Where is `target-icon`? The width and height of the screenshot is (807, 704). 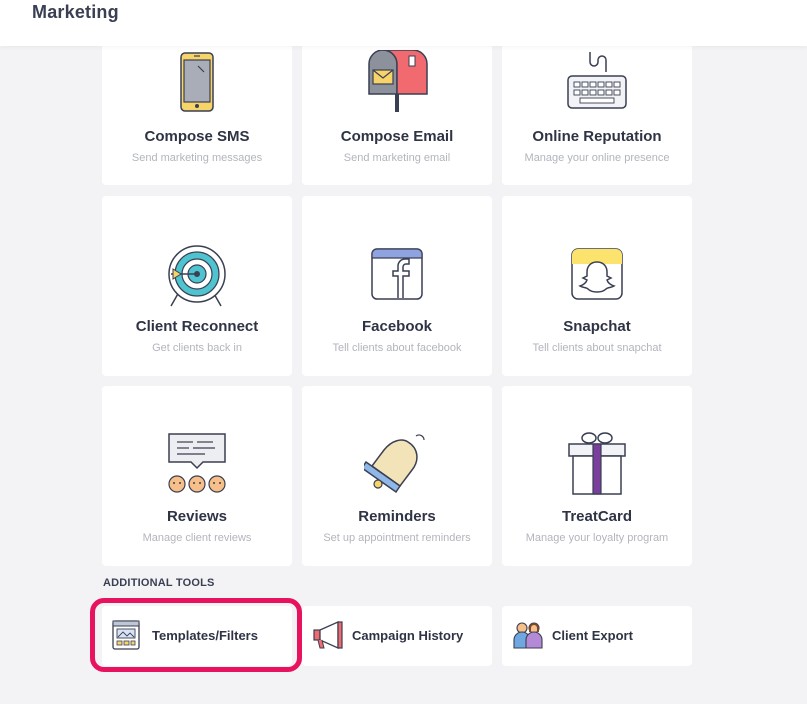
target-icon is located at coordinates (197, 276).